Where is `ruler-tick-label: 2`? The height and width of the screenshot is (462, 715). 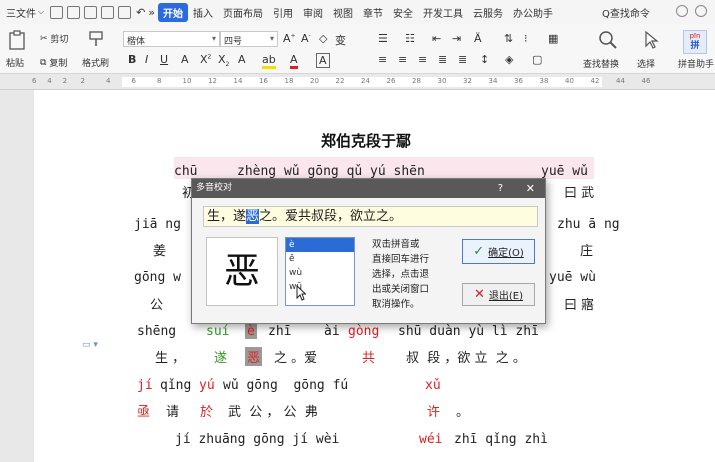
ruler-tick-label: 2 is located at coordinates (65, 81).